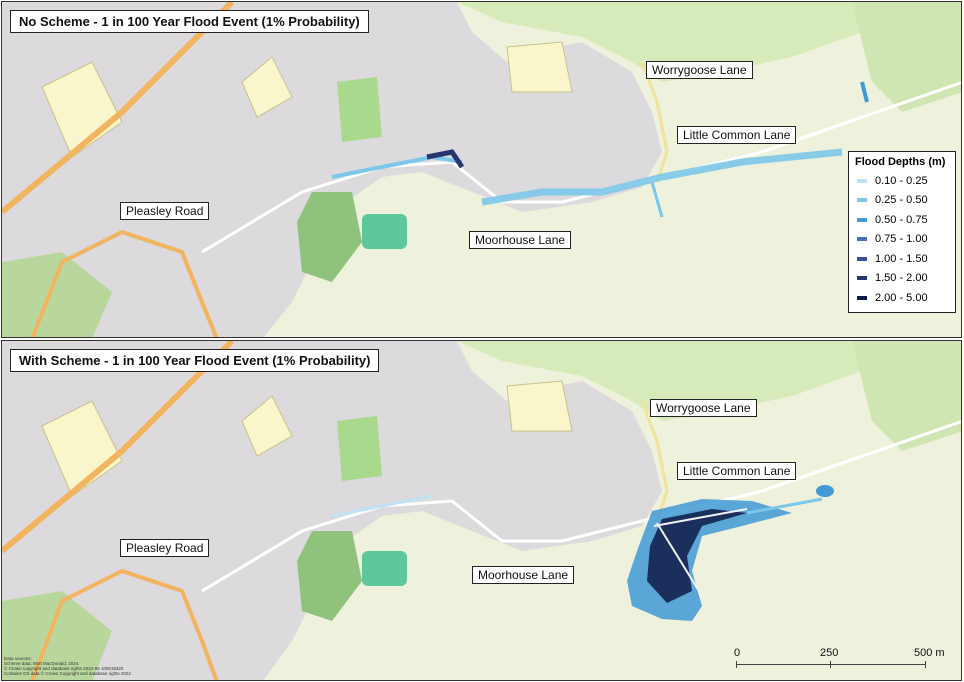 The height and width of the screenshot is (682, 964). I want to click on legend-label: 0.50 - 0.75, so click(901, 219).